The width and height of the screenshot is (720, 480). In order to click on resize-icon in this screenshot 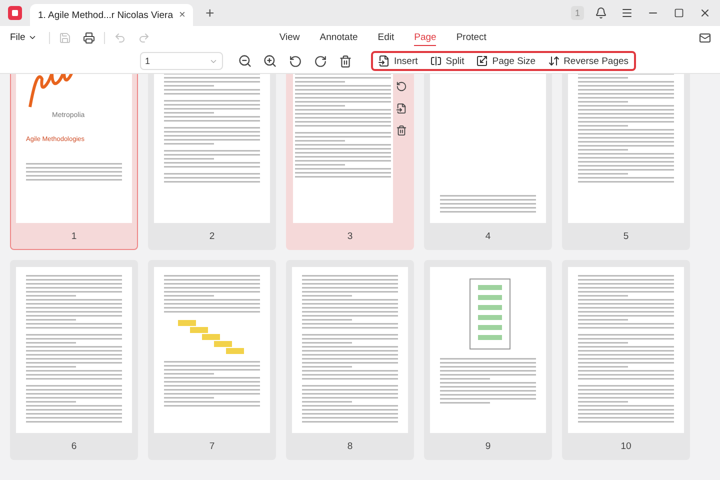, I will do `click(482, 61)`.